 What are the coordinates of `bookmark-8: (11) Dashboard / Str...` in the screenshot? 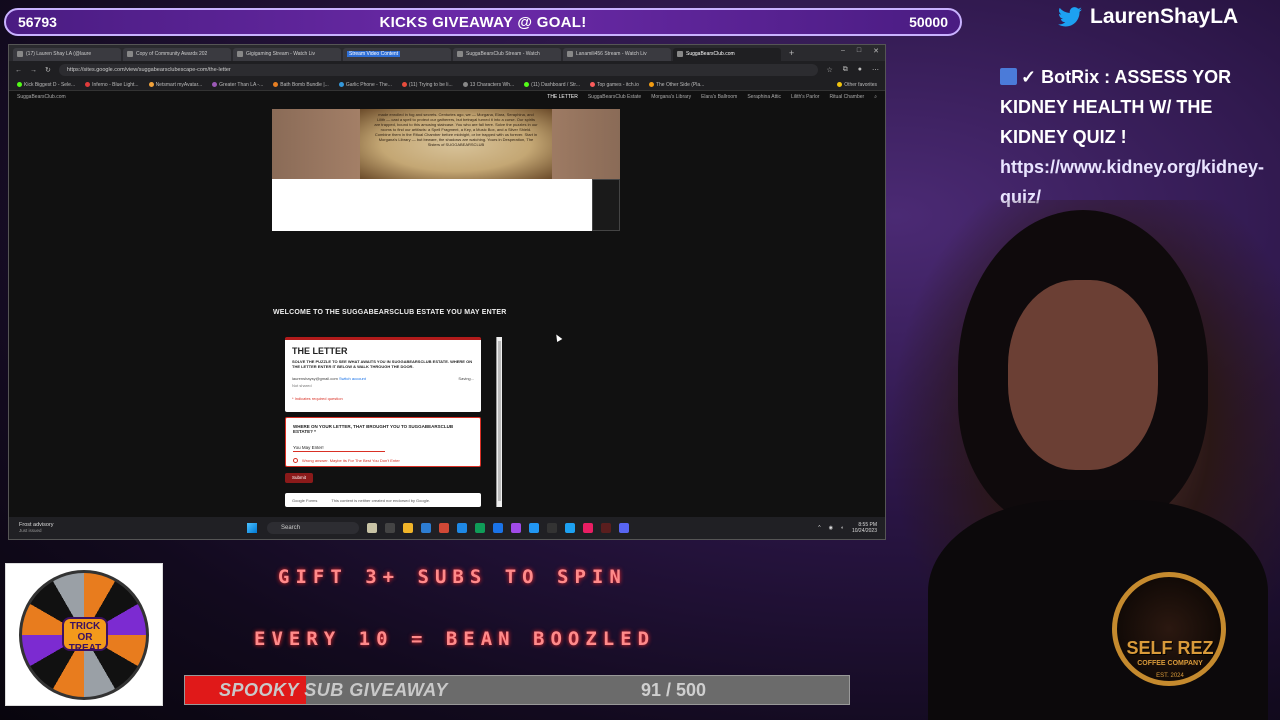 It's located at (552, 84).